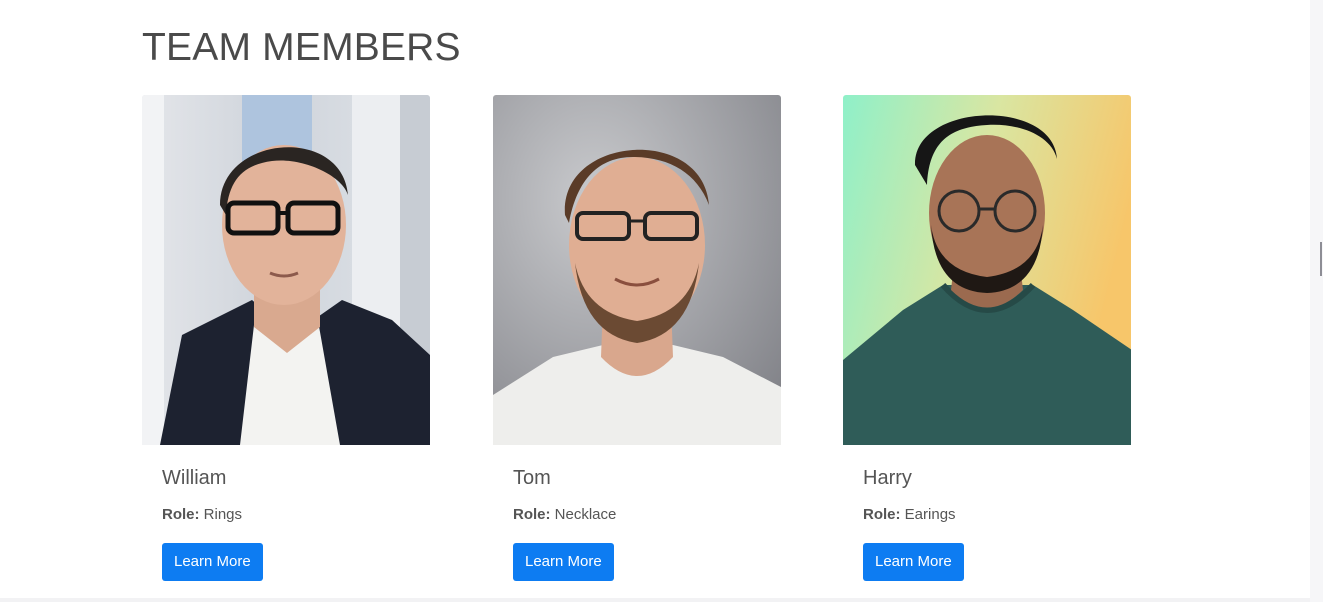 The image size is (1323, 602). Describe the element at coordinates (887, 478) in the screenshot. I see `member-name: Harry` at that location.